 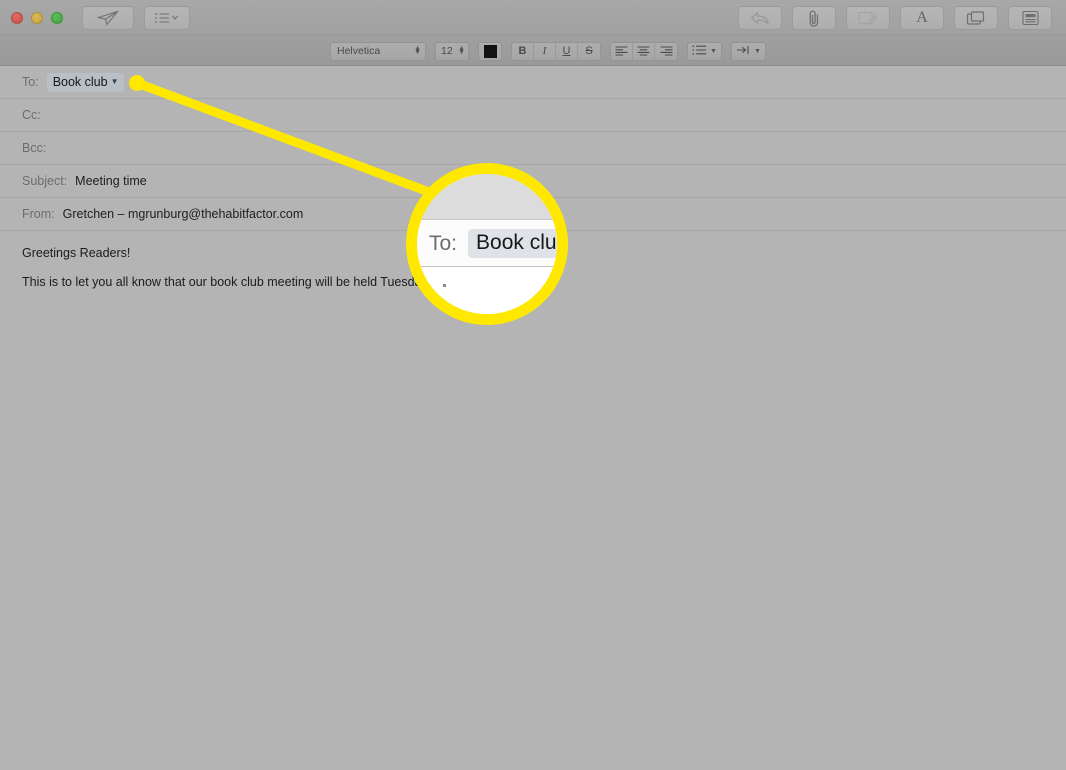 I want to click on bcc-field-row: Bcc:, so click(x=533, y=148).